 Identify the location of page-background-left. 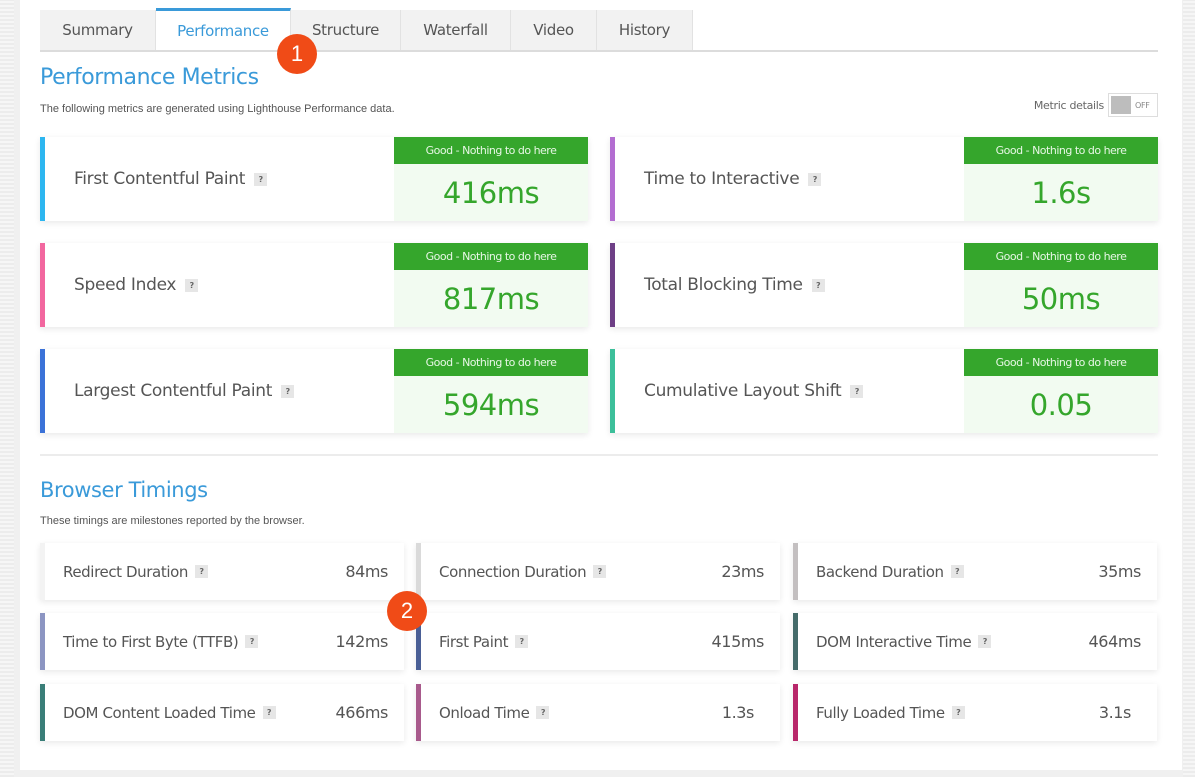
(7, 388).